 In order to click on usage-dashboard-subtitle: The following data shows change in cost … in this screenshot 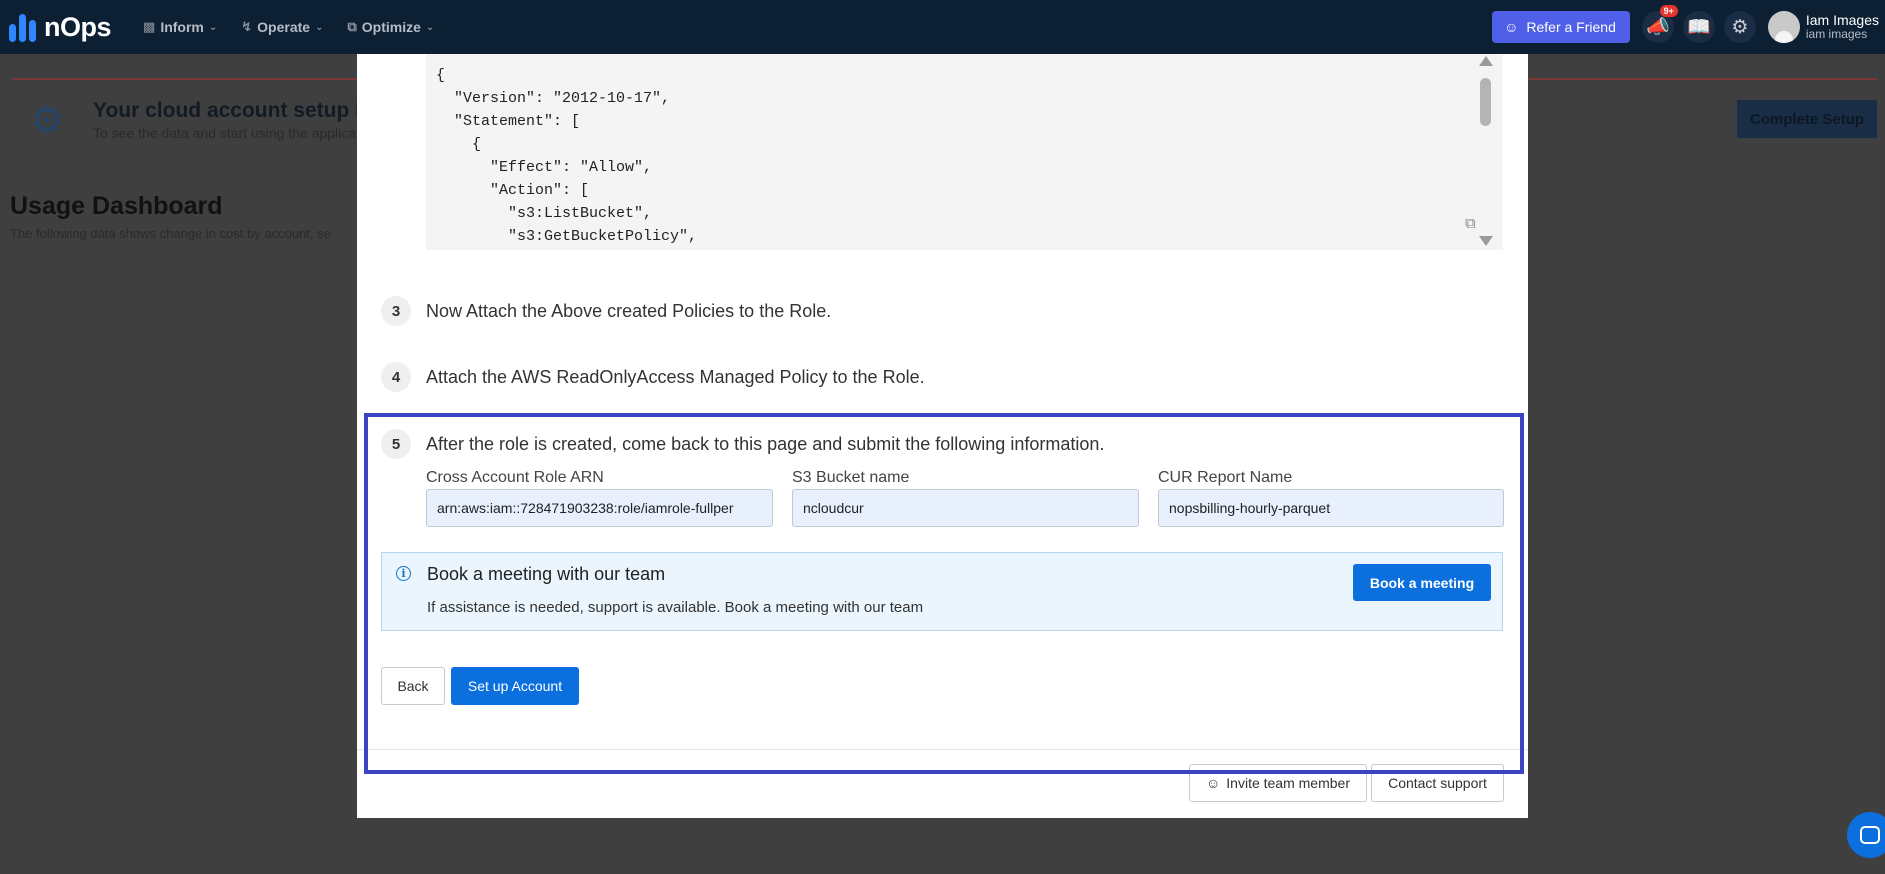, I will do `click(170, 233)`.